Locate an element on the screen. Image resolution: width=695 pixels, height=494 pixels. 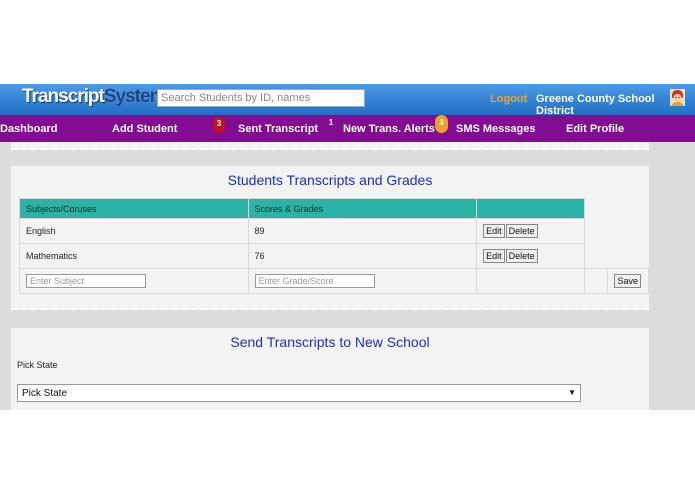
pick-state-label: Pick State is located at coordinates (37, 365).